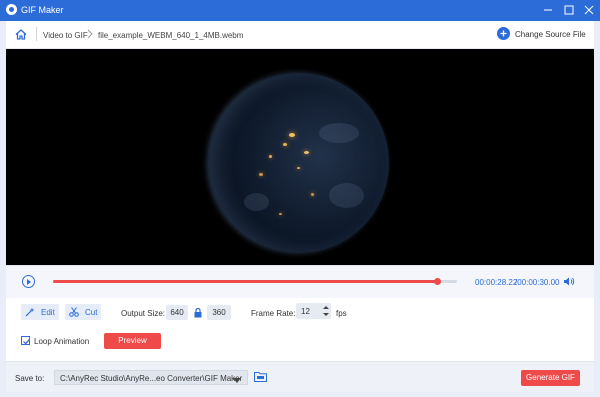  I want to click on folder-icon, so click(260, 376).